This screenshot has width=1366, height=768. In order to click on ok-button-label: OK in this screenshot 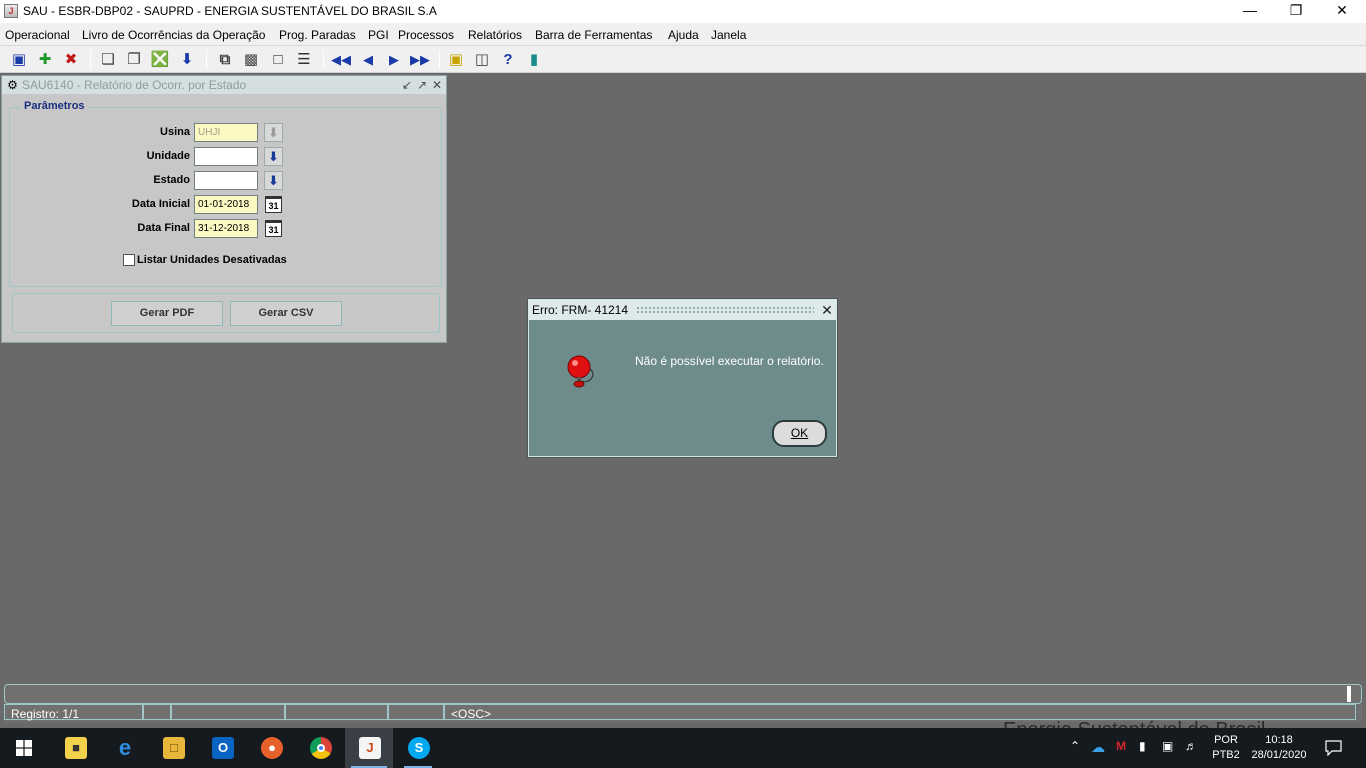, I will do `click(799, 433)`.